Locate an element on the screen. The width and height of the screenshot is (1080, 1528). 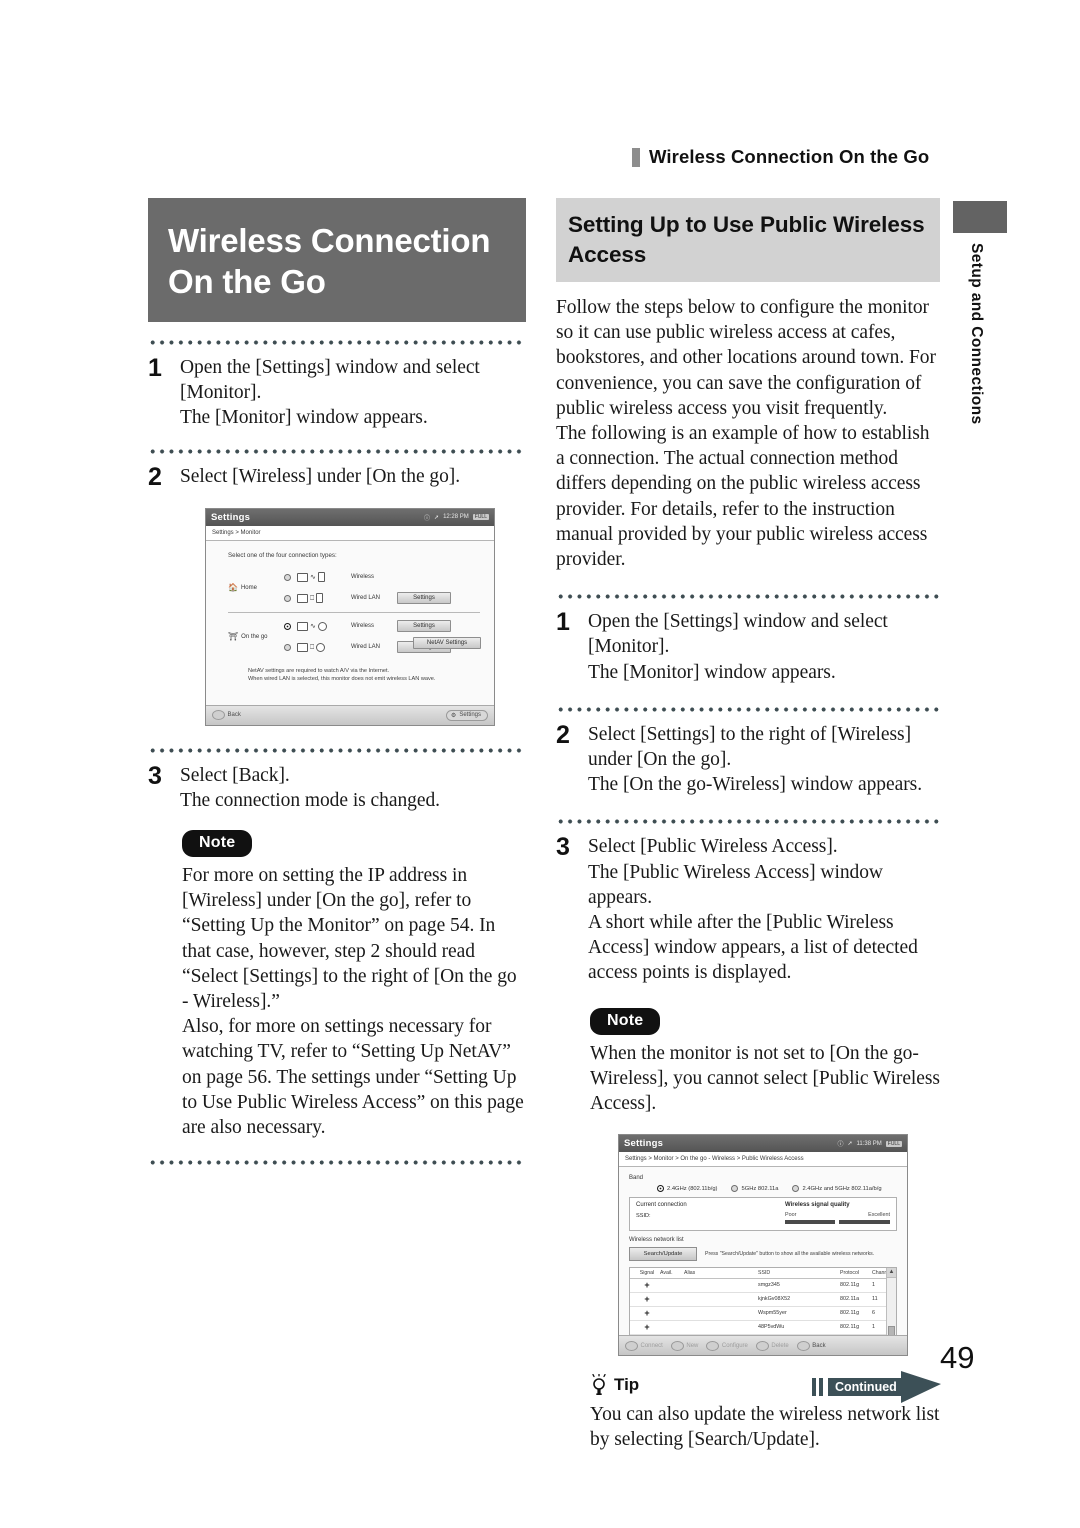
step-number: 3 is located at coordinates (563, 847).